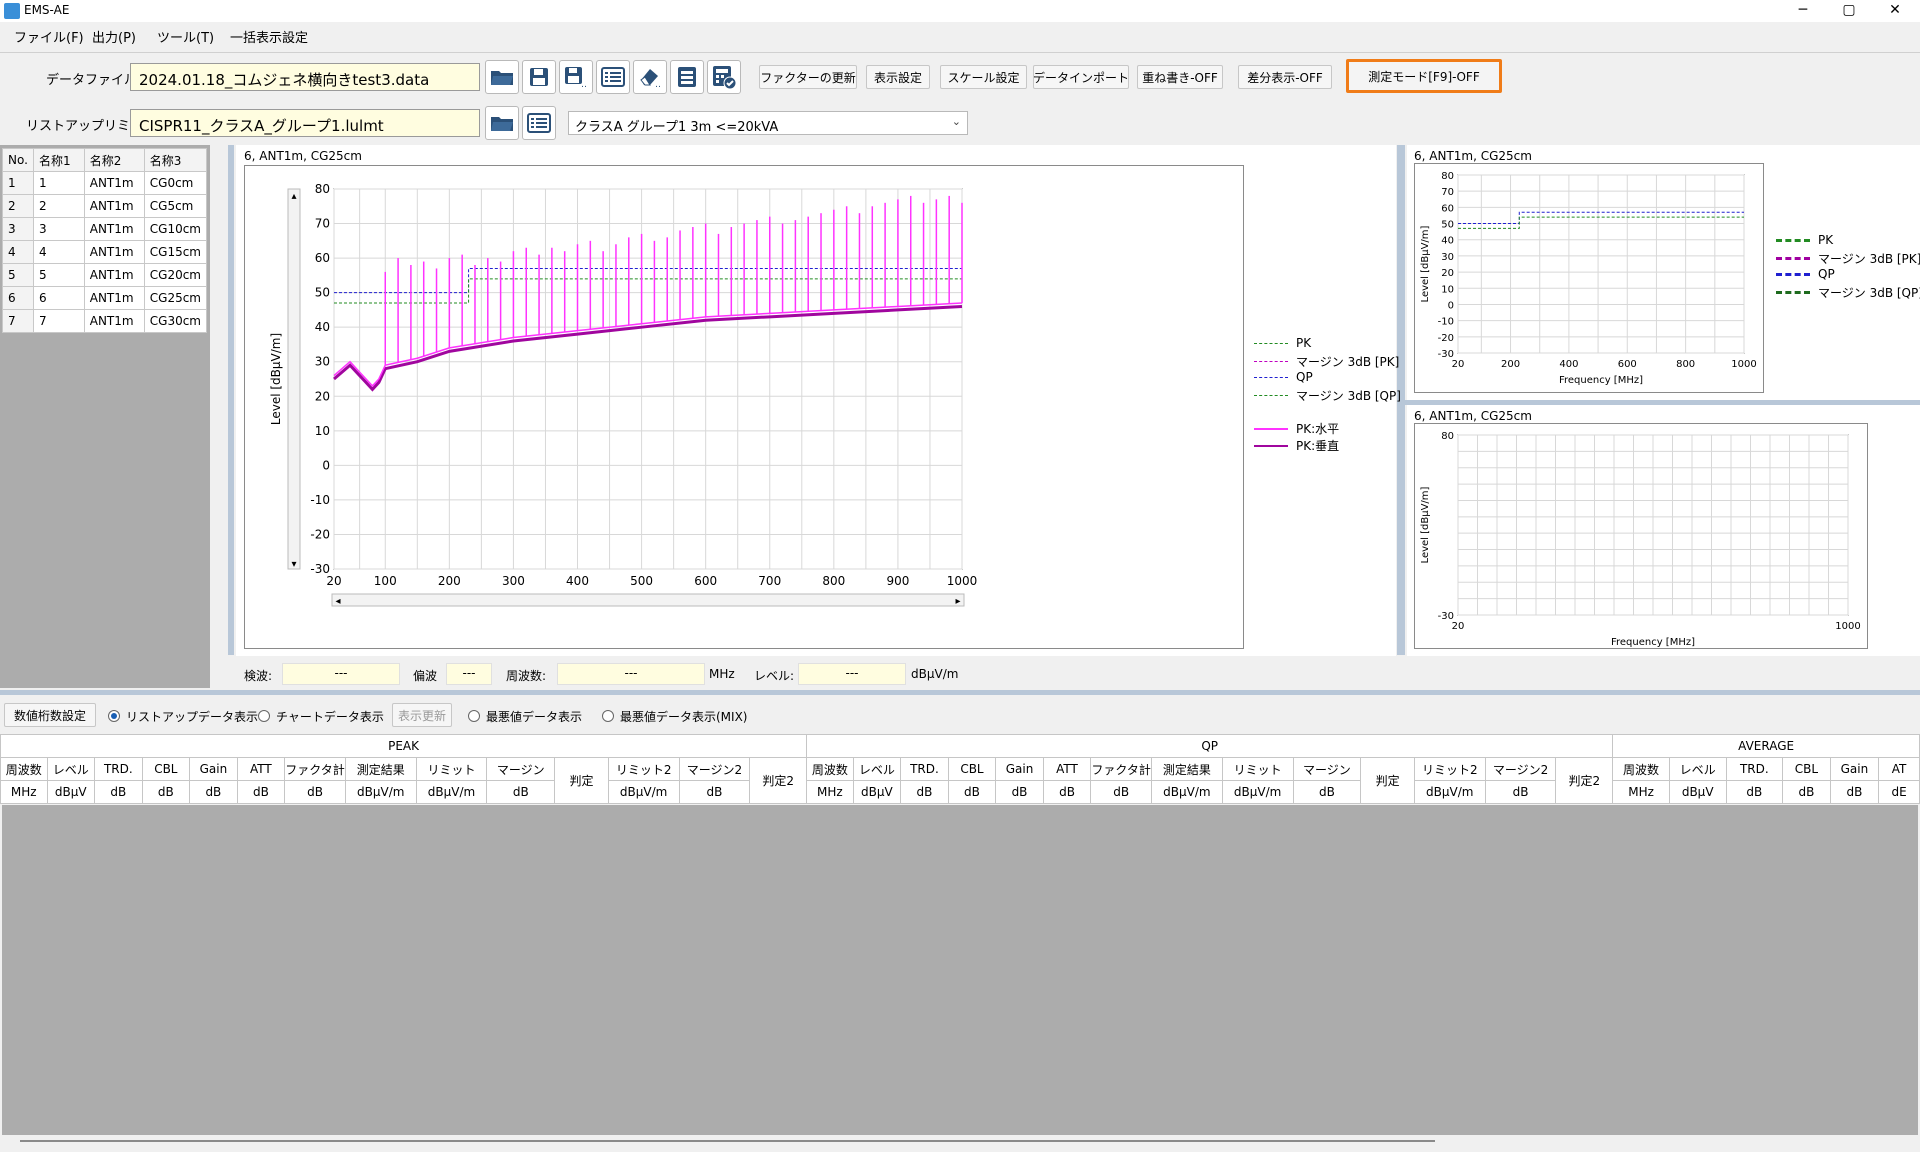  I want to click on column-header: 名称2, so click(114, 160).